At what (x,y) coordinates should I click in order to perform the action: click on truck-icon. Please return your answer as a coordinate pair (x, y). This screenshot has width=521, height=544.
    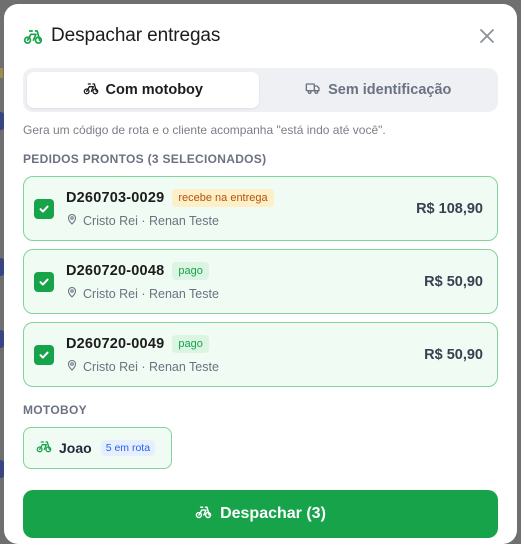
    Looking at the image, I should click on (313, 90).